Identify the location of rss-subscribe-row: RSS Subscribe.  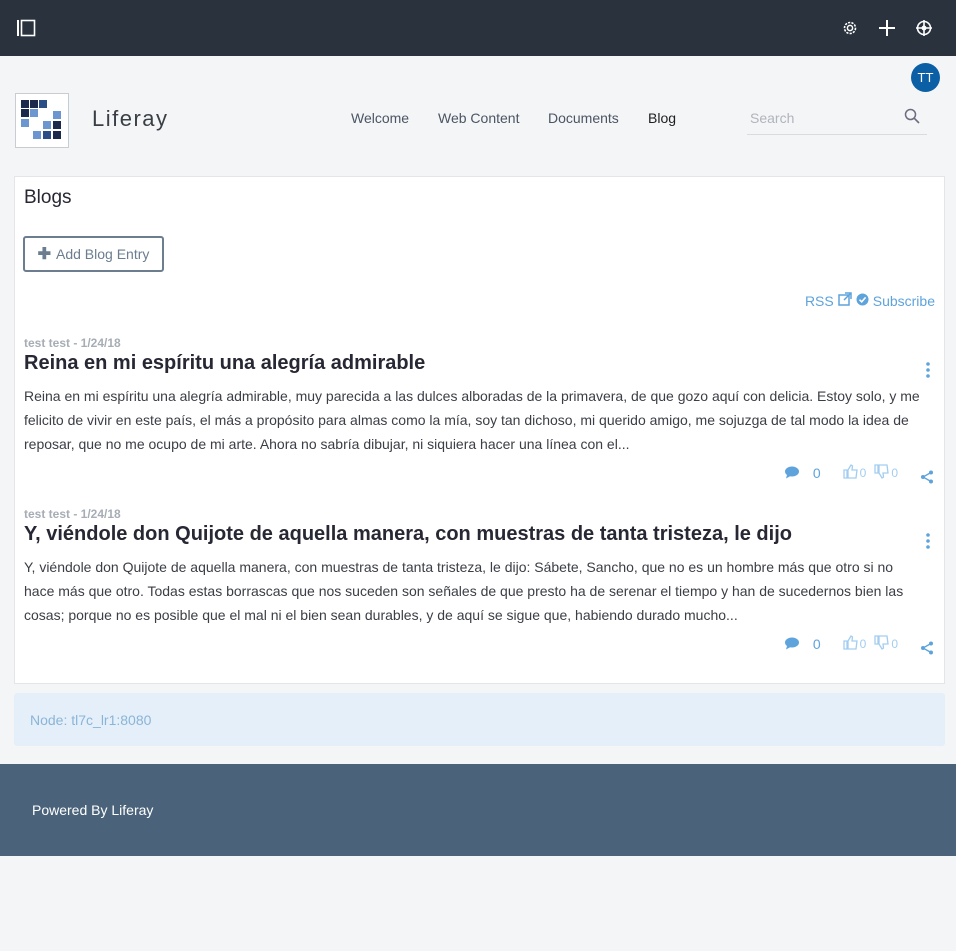
(870, 300).